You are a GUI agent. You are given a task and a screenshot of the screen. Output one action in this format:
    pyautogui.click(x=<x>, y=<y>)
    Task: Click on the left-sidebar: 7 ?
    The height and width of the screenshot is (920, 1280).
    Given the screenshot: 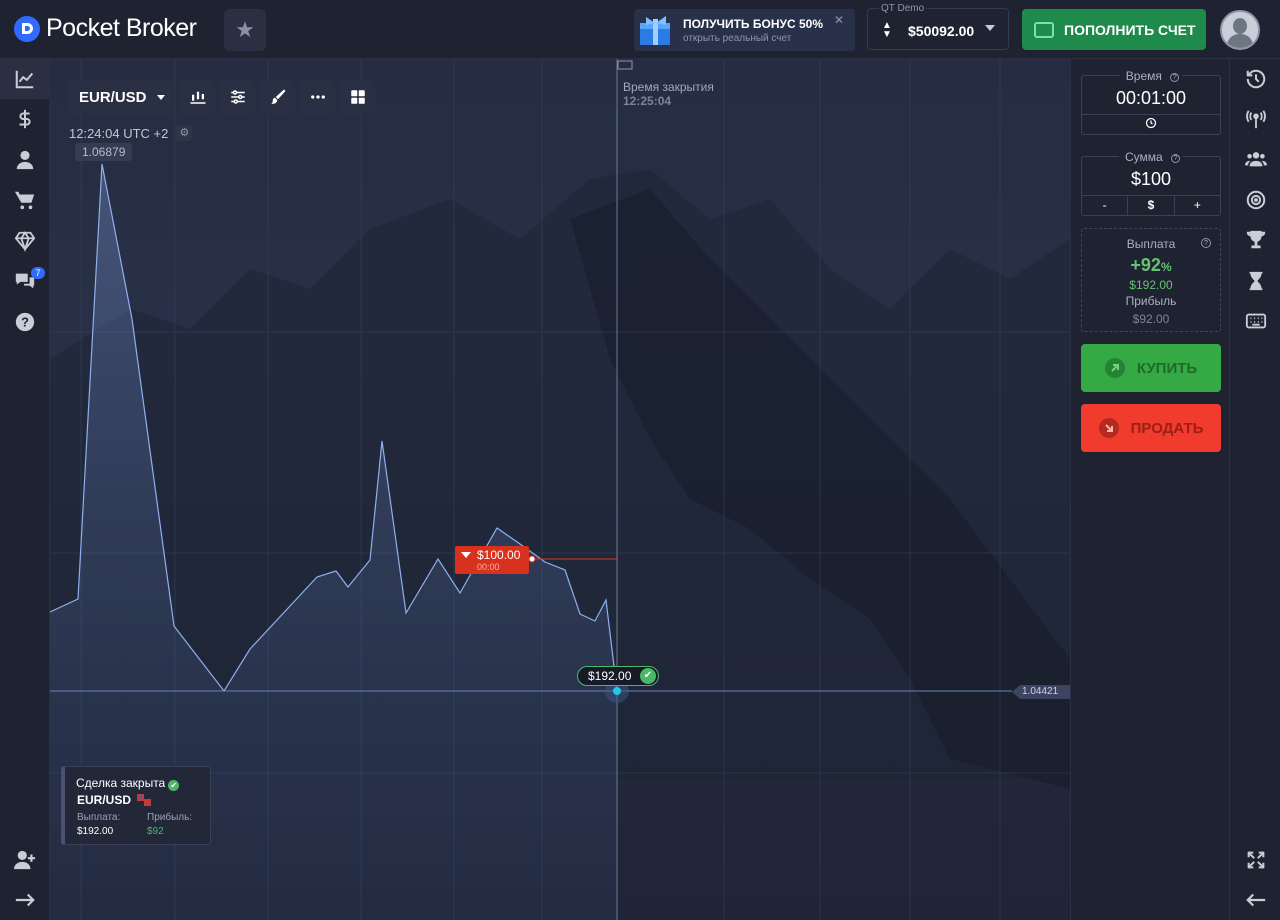 What is the action you would take?
    pyautogui.click(x=25, y=489)
    